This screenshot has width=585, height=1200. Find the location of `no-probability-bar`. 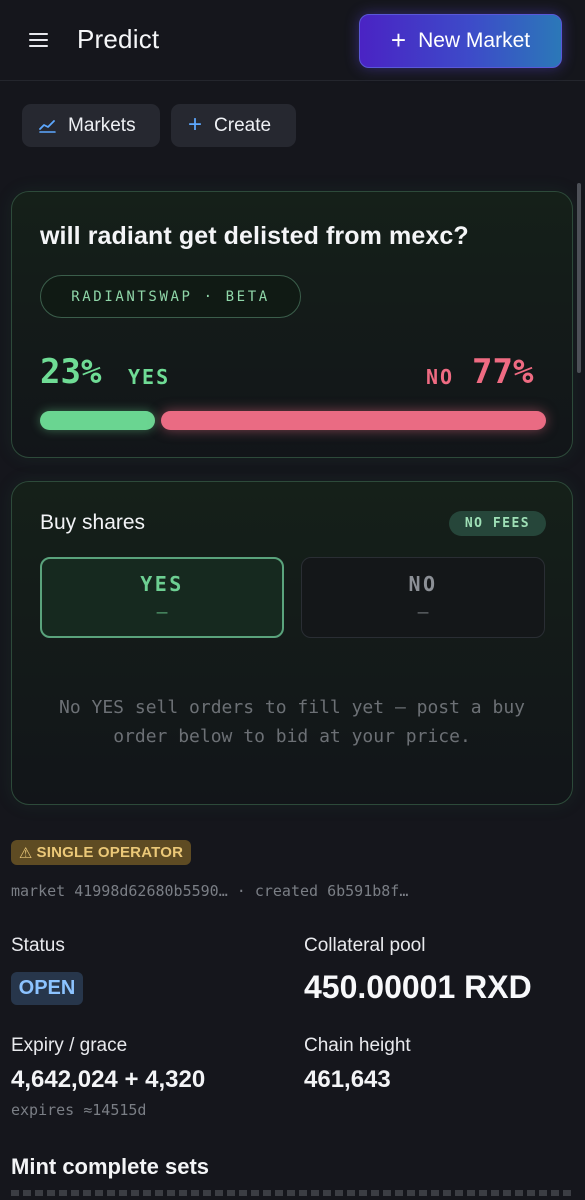

no-probability-bar is located at coordinates (353, 420).